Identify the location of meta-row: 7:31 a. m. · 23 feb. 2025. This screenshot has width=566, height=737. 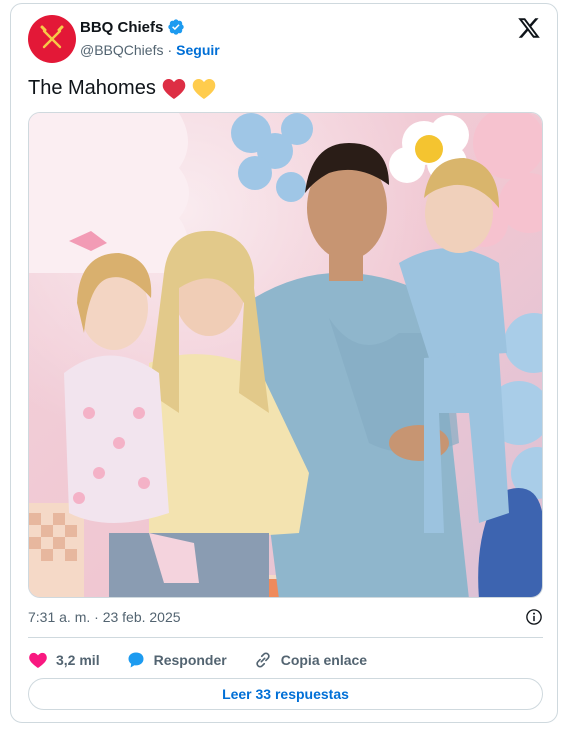
(285, 617).